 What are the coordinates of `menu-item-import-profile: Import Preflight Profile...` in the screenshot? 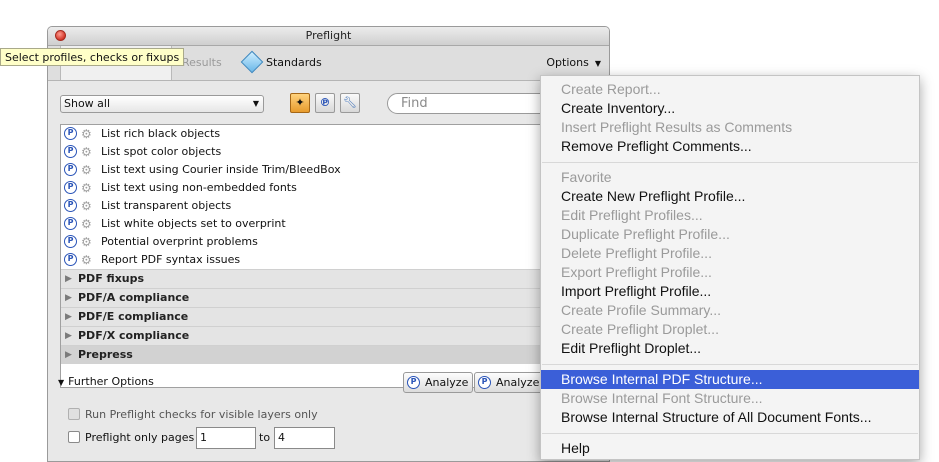 It's located at (730, 291).